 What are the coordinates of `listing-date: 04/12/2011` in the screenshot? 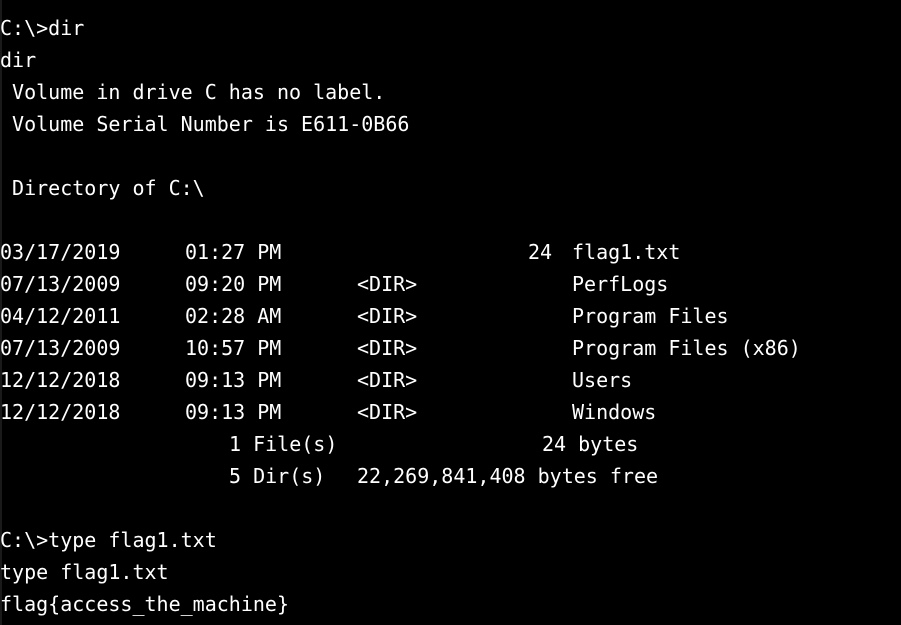 It's located at (60, 316).